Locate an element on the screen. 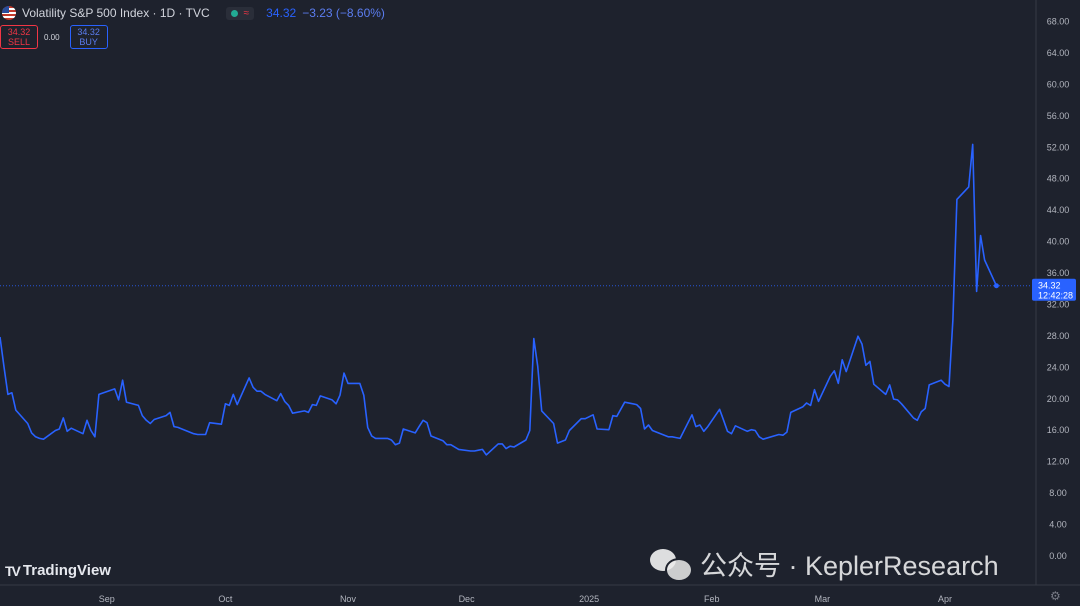 Image resolution: width=1080 pixels, height=606 pixels. wechat-icon is located at coordinates (671, 564).